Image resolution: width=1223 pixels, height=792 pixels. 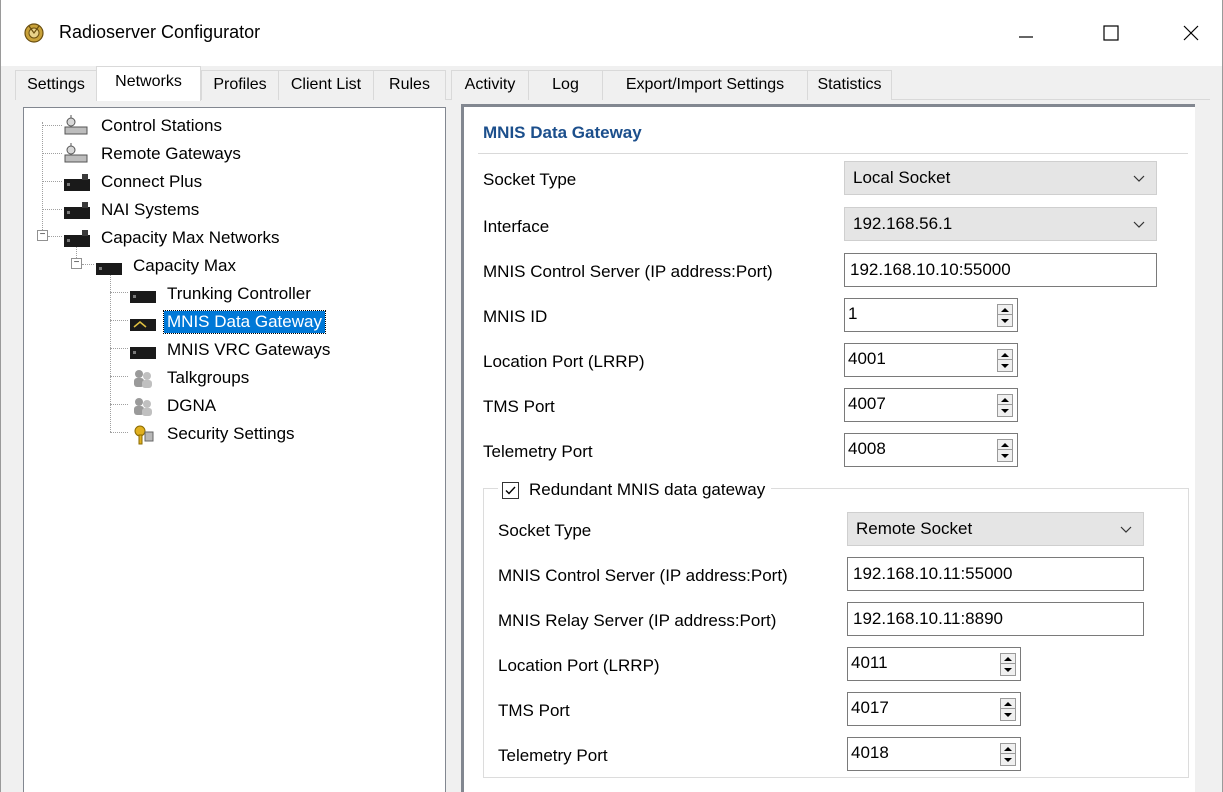 I want to click on tab-rules: Rules, so click(x=409, y=85).